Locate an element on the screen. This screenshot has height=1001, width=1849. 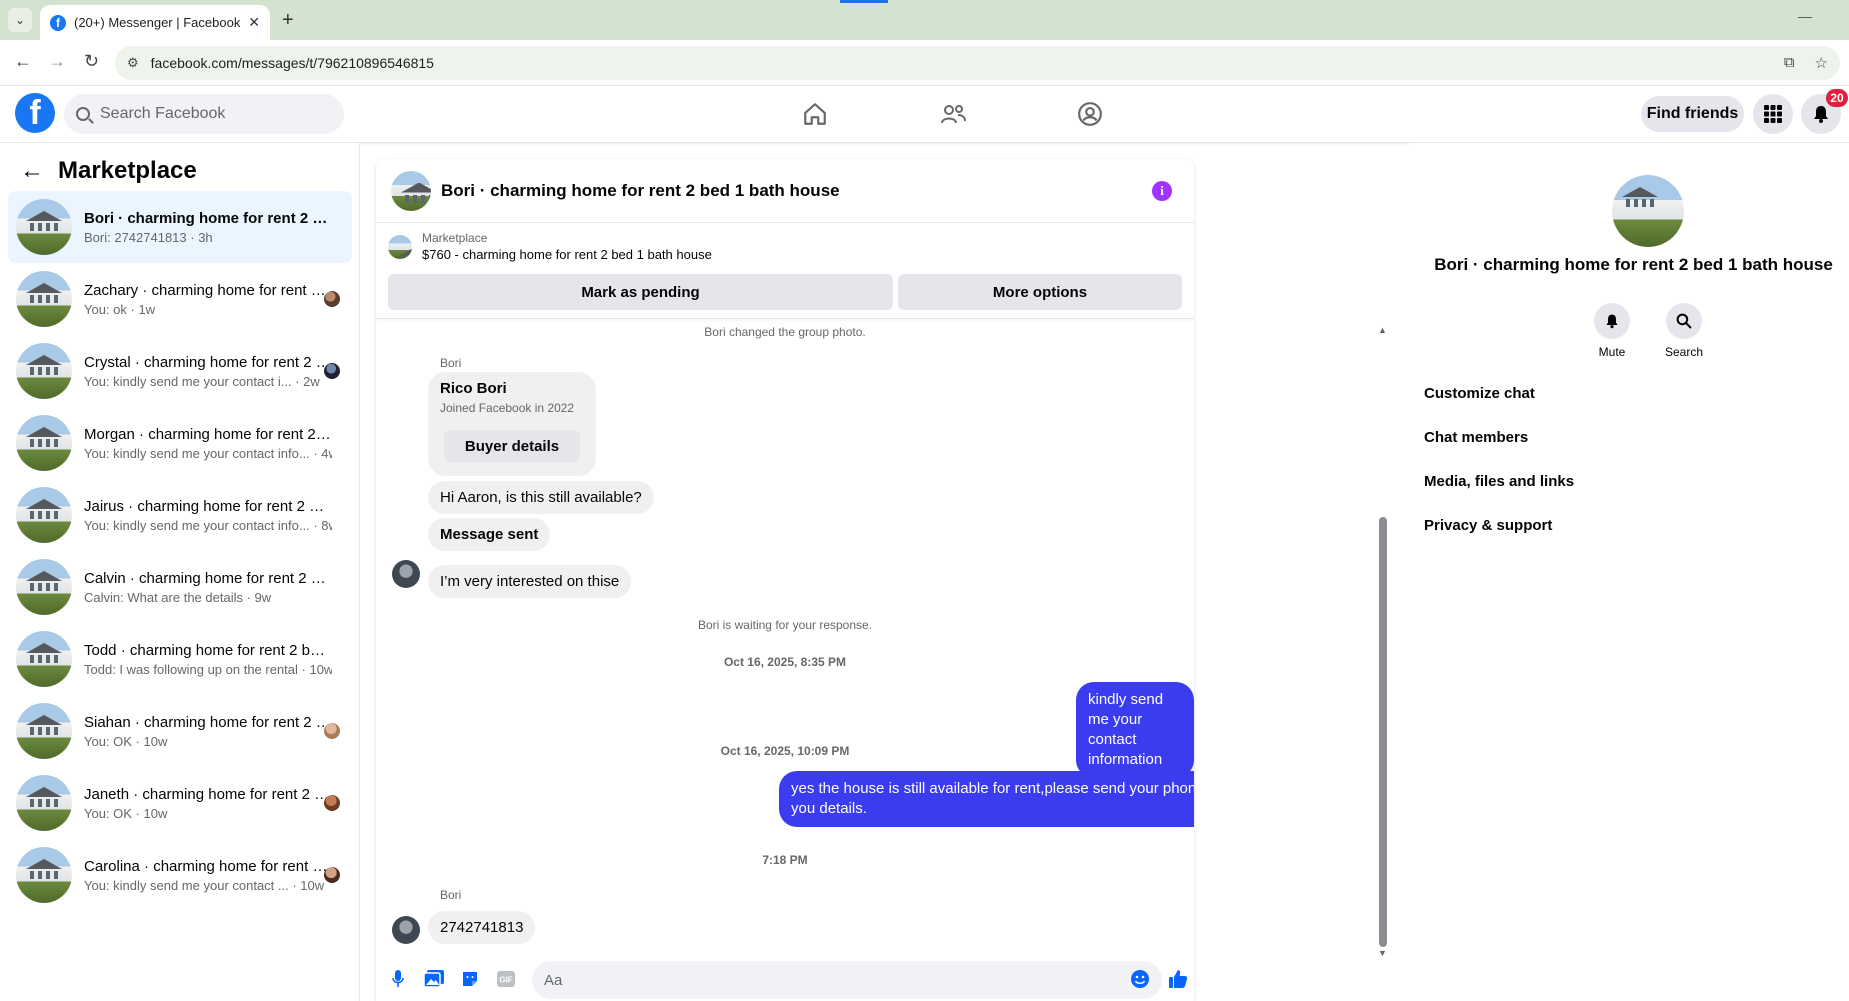
tab-close-icon: ✕ is located at coordinates (254, 22).